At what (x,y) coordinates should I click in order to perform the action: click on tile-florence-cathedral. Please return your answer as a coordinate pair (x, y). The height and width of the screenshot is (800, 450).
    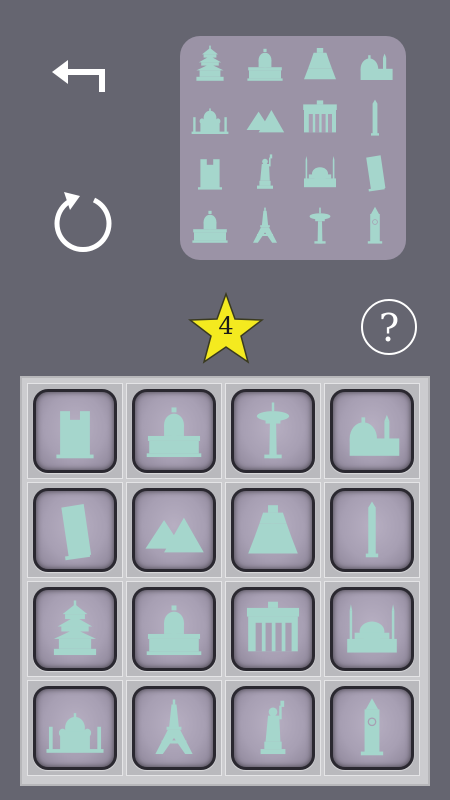
    Looking at the image, I should click on (372, 431).